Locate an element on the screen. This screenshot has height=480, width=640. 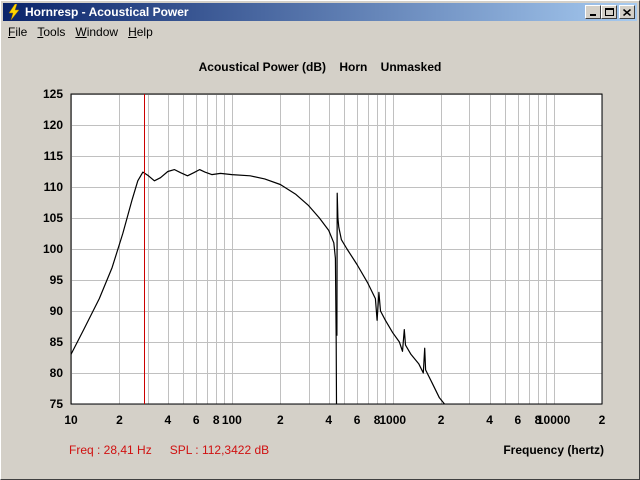
status-readout: Freq : 28,41 Hz SPL : 112,3422 dB is located at coordinates (169, 450).